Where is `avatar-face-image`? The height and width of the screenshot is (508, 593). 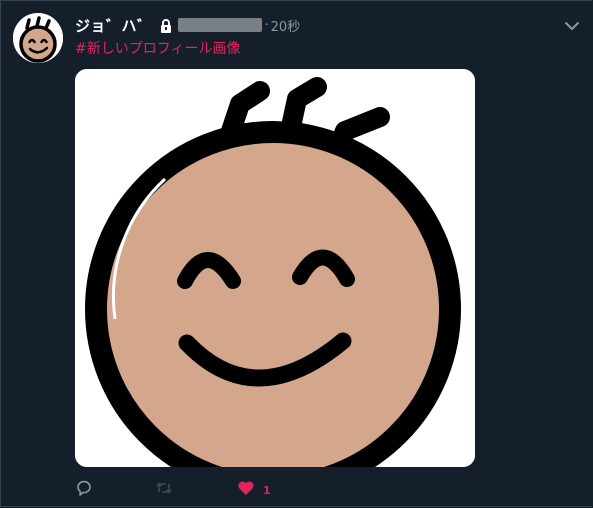 avatar-face-image is located at coordinates (38, 38).